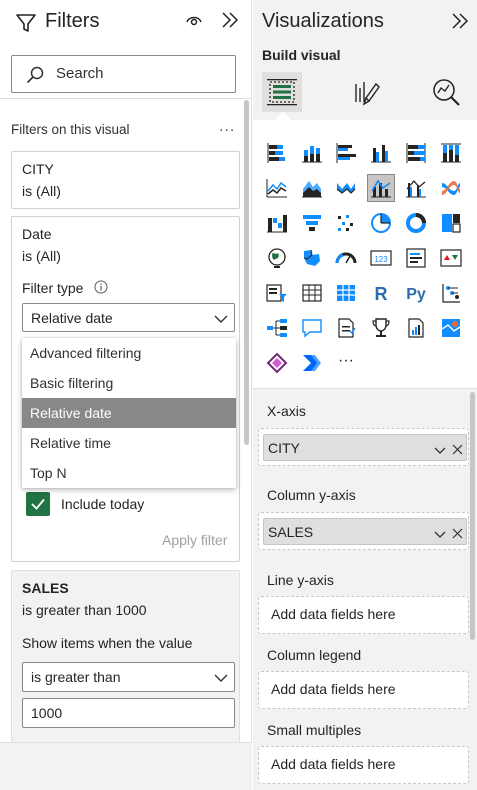  I want to click on collapse-visualizations-icon, so click(460, 21).